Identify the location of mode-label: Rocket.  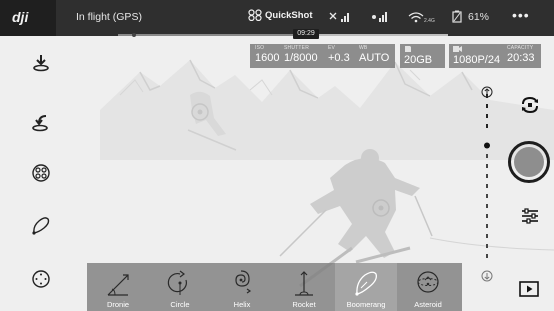
(304, 304).